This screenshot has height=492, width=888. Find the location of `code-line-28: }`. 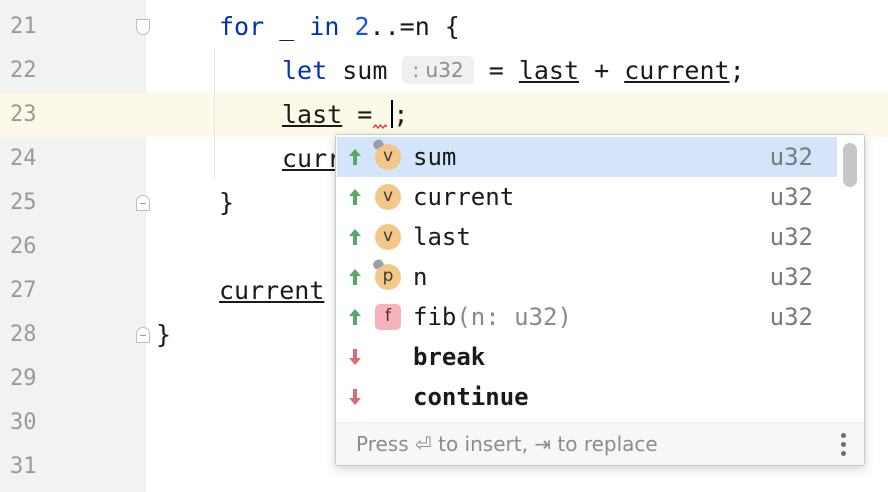

code-line-28: } is located at coordinates (163, 335).